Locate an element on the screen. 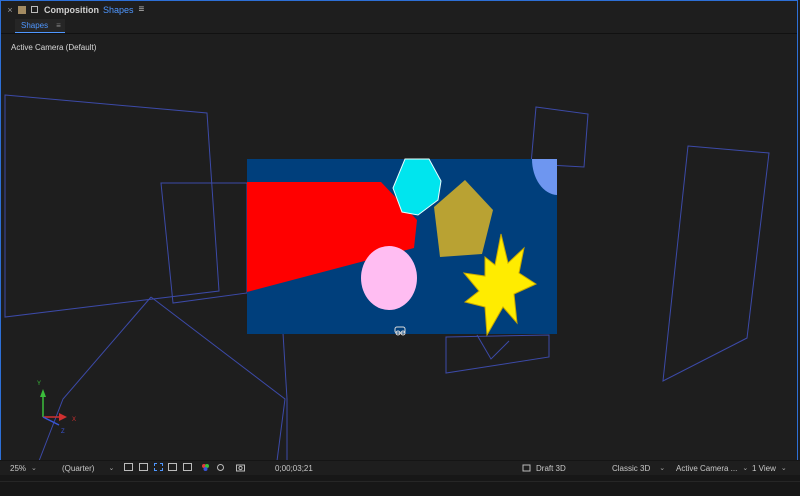 The image size is (800, 496). transparency-grid-icon is located at coordinates (158, 467).